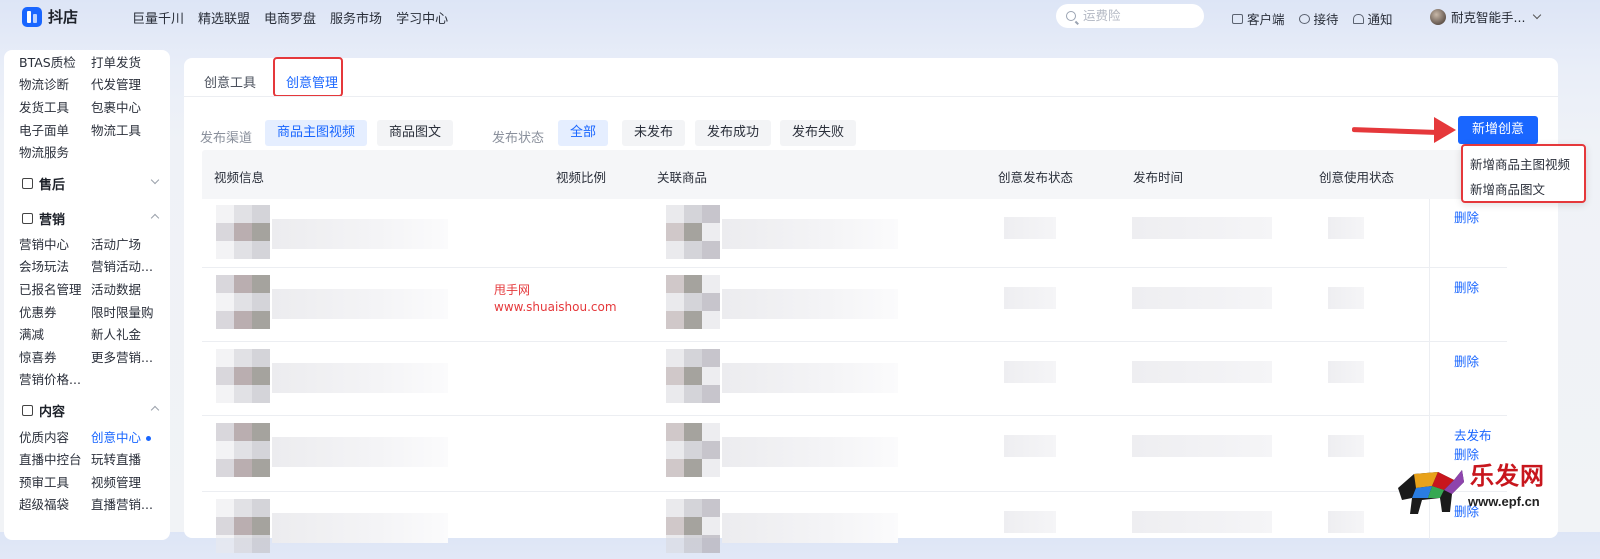 The image size is (1600, 559). I want to click on sidebar-item-video-manage: 视频管理, so click(127, 481).